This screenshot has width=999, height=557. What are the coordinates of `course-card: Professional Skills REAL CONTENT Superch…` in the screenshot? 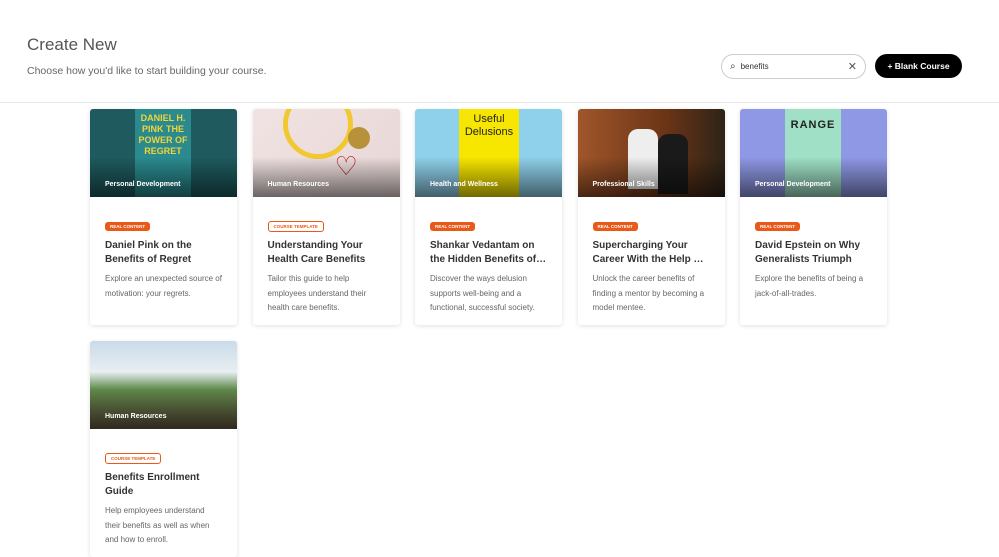 It's located at (651, 217).